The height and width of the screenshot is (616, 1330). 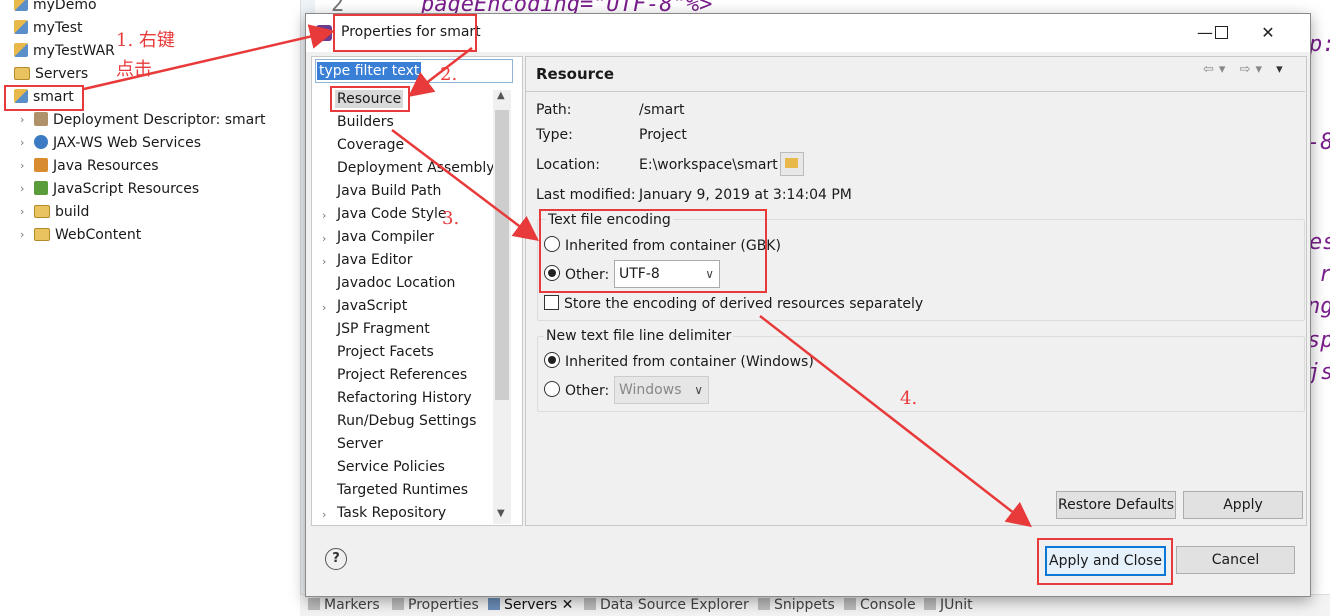 What do you see at coordinates (465, 185) in the screenshot?
I see `arrow-step3` at bounding box center [465, 185].